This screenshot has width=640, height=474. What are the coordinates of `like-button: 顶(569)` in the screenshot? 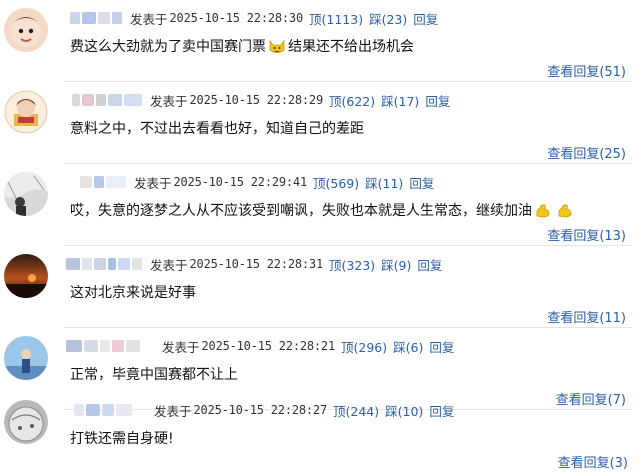 It's located at (336, 182).